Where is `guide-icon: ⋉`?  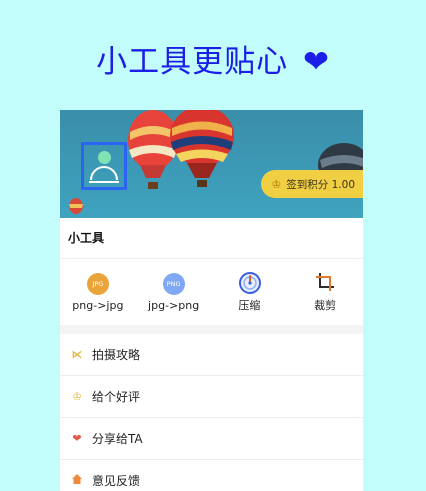
guide-icon: ⋉ is located at coordinates (77, 354).